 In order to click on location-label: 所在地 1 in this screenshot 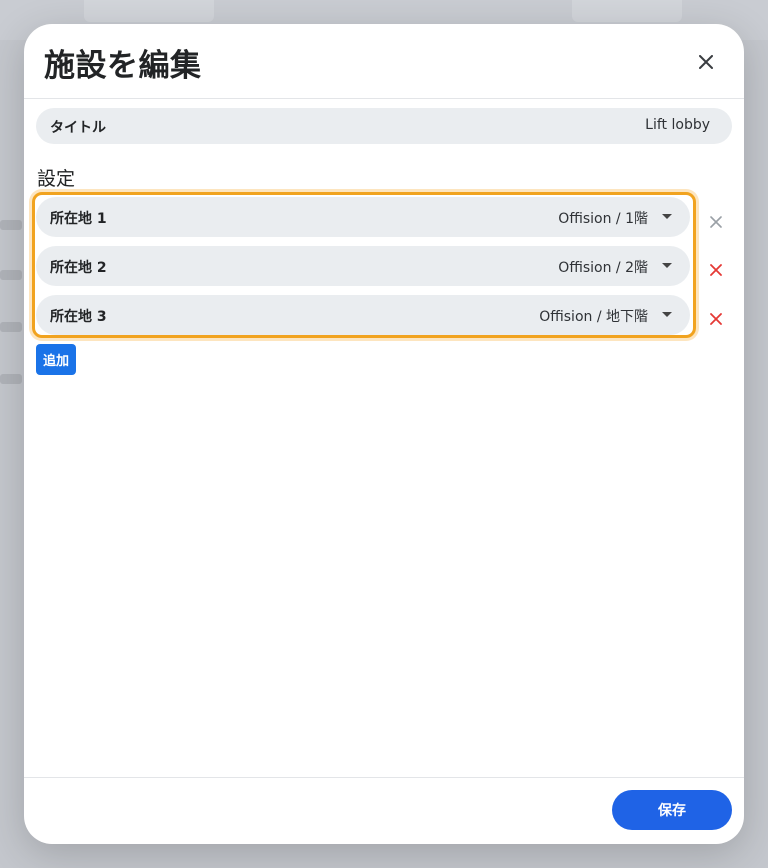, I will do `click(78, 219)`.